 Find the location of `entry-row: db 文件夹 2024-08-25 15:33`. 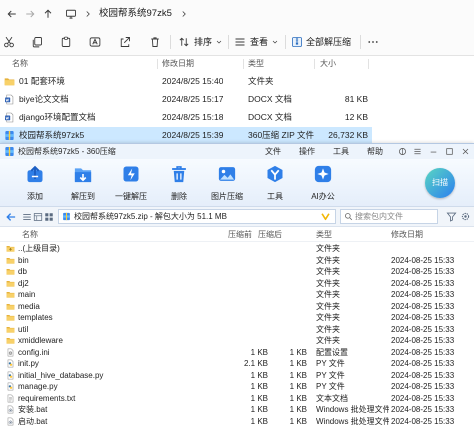

entry-row: db 文件夹 2024-08-25 15:33 is located at coordinates (237, 272).